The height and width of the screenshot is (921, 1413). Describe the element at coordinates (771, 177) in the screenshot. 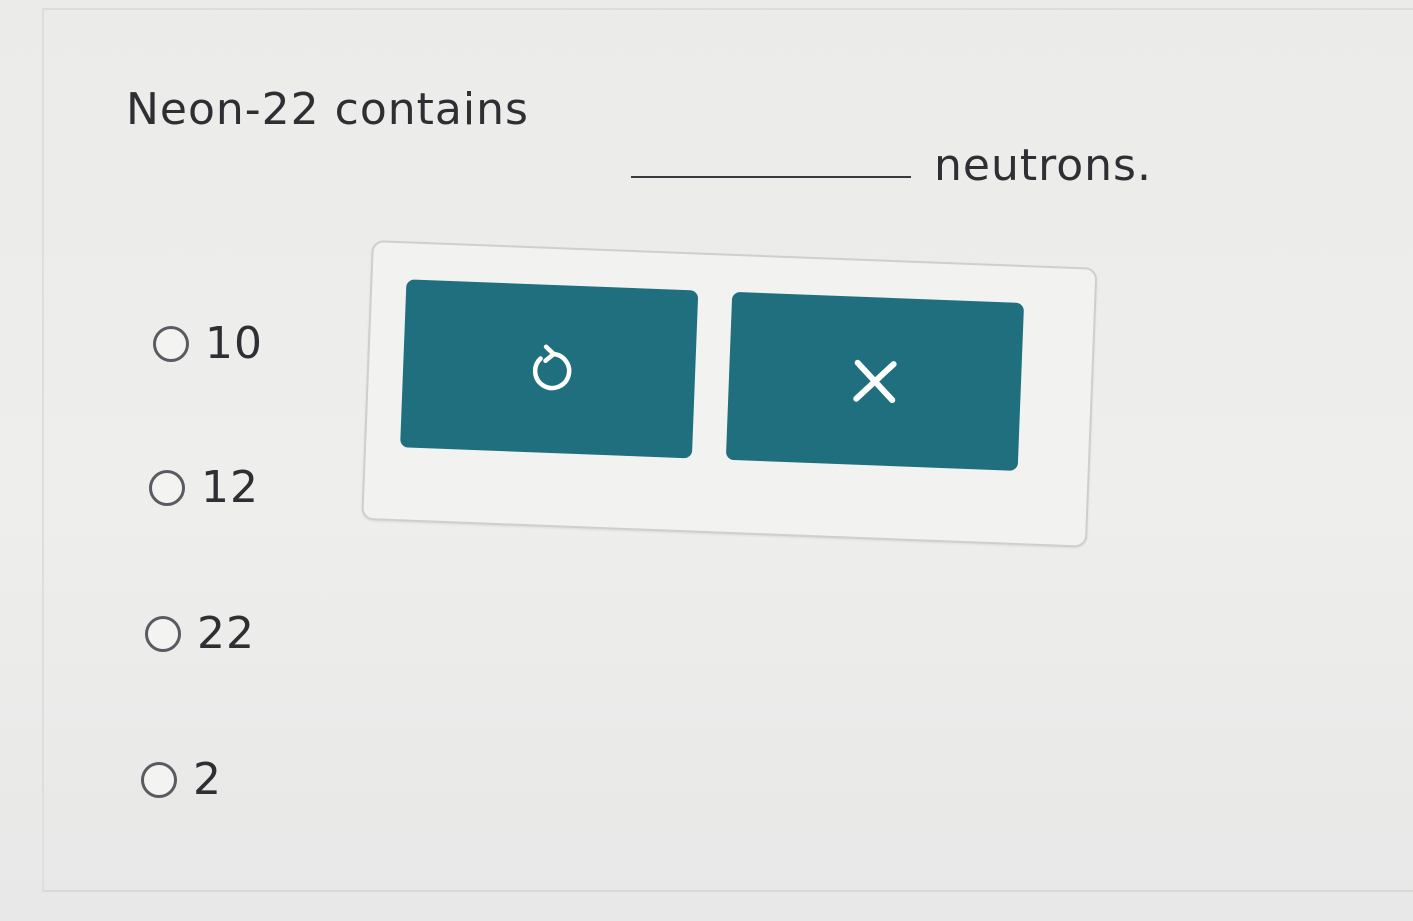

I see `answer-blank` at that location.